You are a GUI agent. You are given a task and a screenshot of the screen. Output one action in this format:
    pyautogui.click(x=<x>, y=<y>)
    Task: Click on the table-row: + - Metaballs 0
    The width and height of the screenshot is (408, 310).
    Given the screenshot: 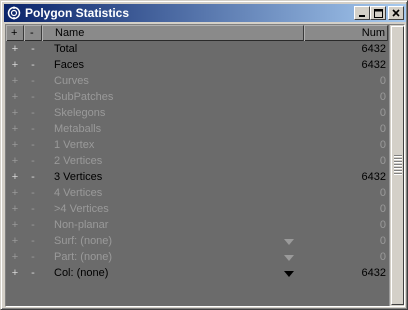 What is the action you would take?
    pyautogui.click(x=197, y=129)
    